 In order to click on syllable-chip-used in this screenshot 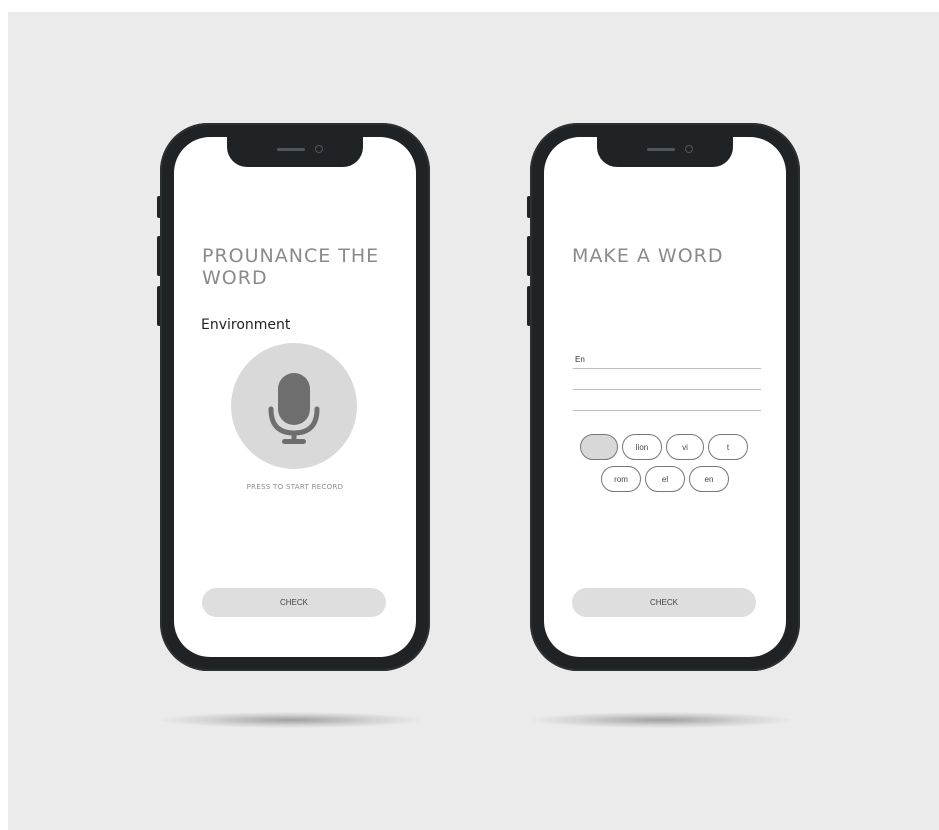, I will do `click(599, 447)`.